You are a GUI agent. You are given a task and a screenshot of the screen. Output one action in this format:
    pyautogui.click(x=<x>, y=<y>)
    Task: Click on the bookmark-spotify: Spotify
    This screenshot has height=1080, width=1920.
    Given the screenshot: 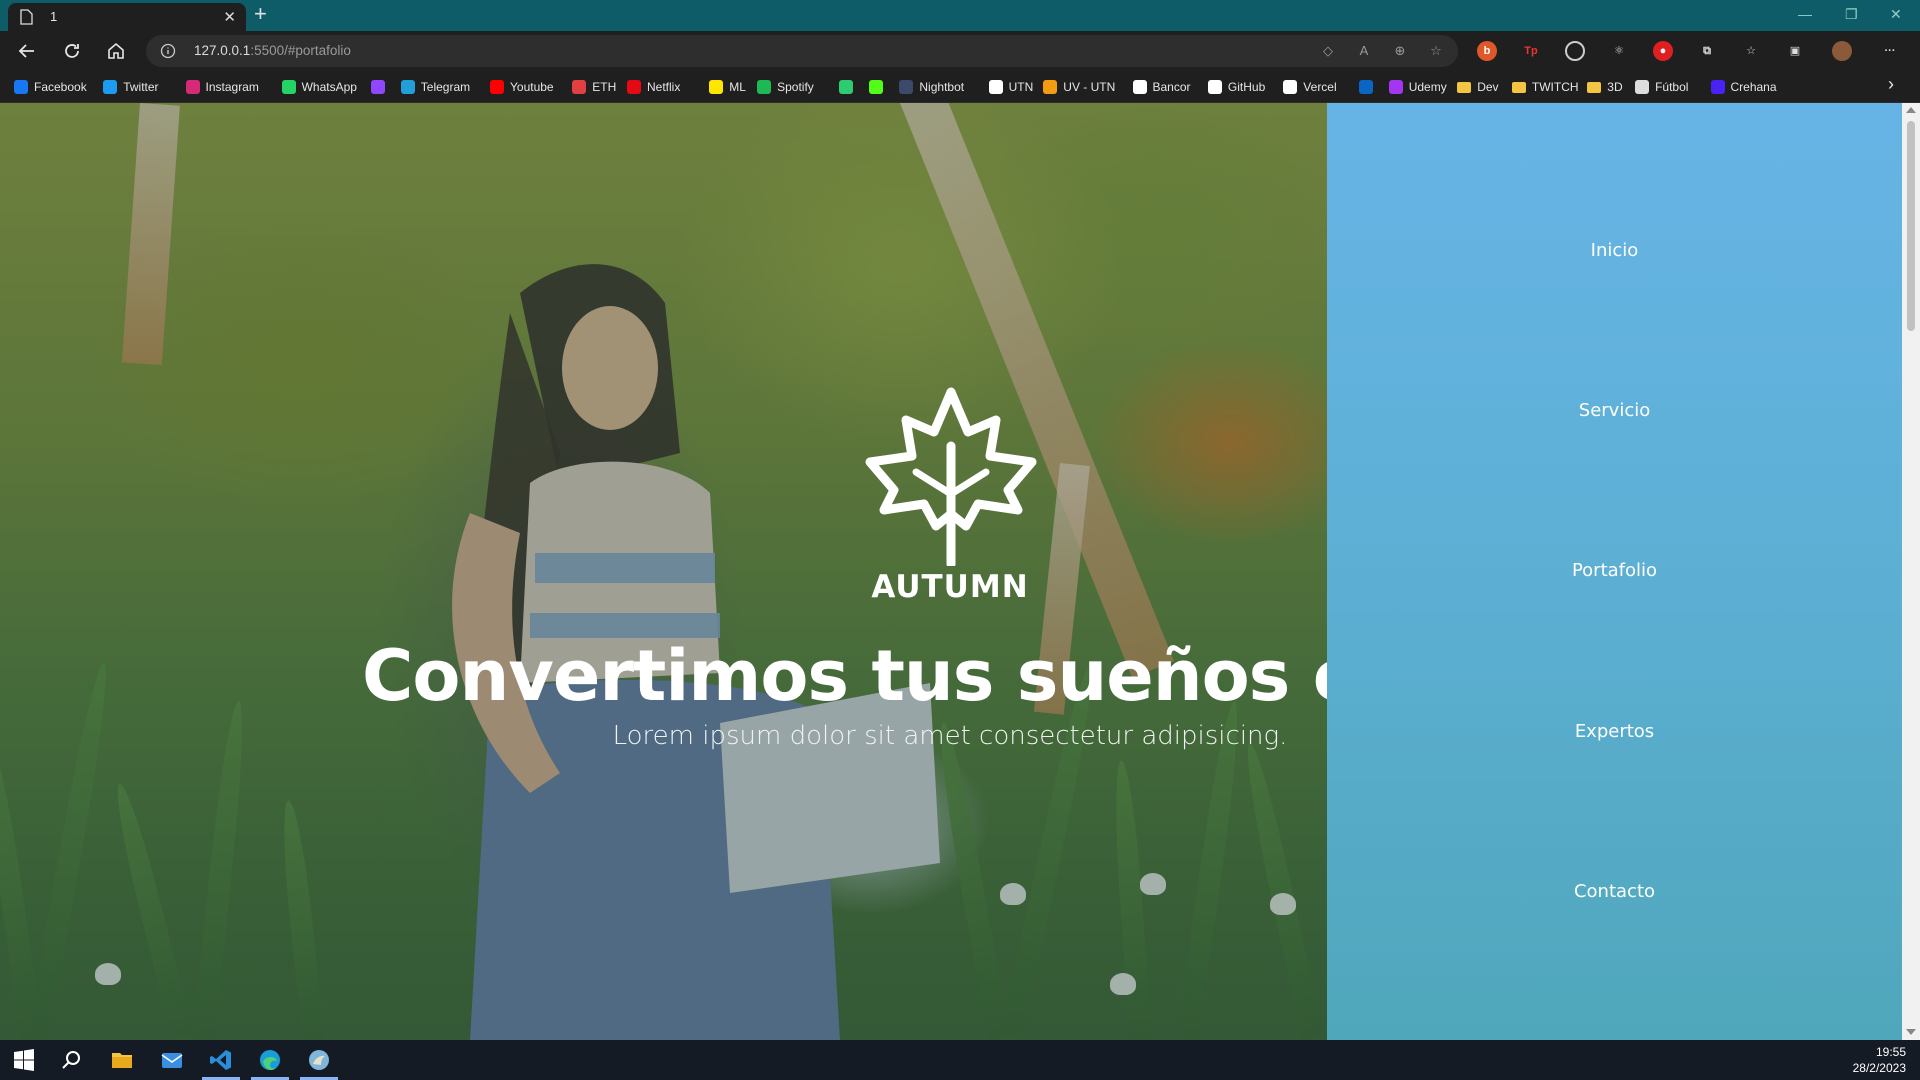 What is the action you would take?
    pyautogui.click(x=785, y=87)
    